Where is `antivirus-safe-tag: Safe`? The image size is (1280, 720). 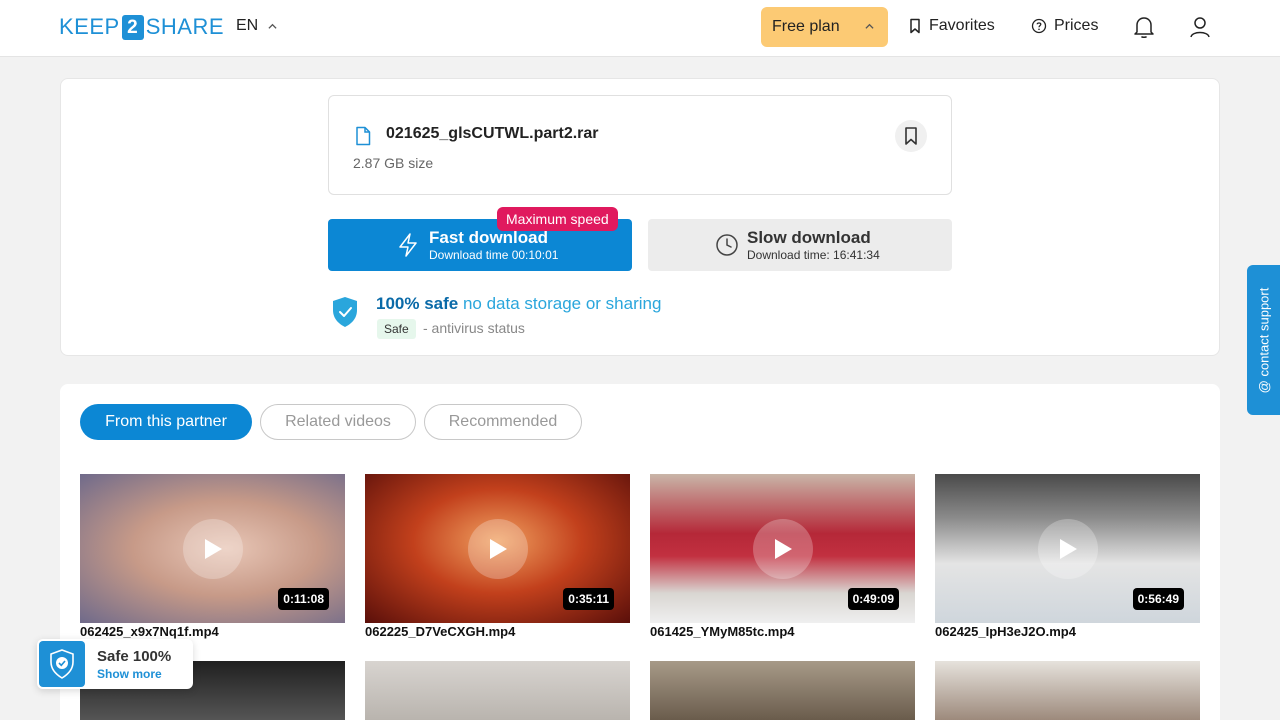 antivirus-safe-tag: Safe is located at coordinates (396, 329).